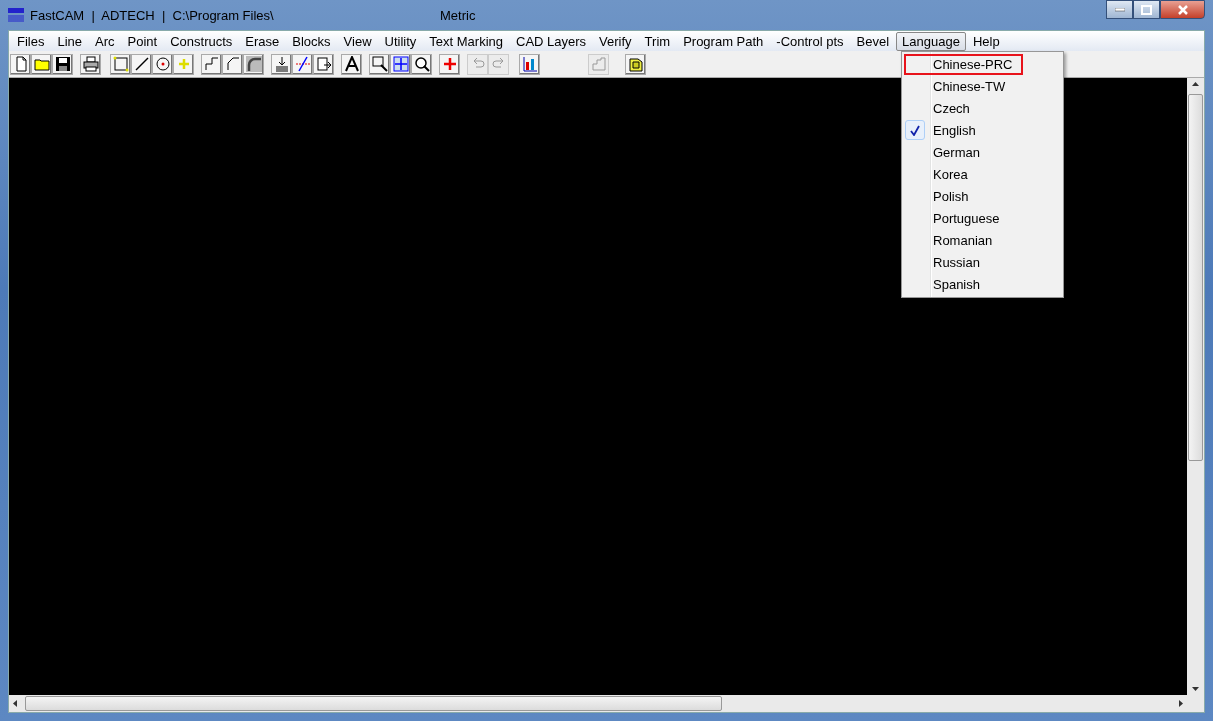 The image size is (1213, 721). I want to click on circle-icon, so click(162, 64).